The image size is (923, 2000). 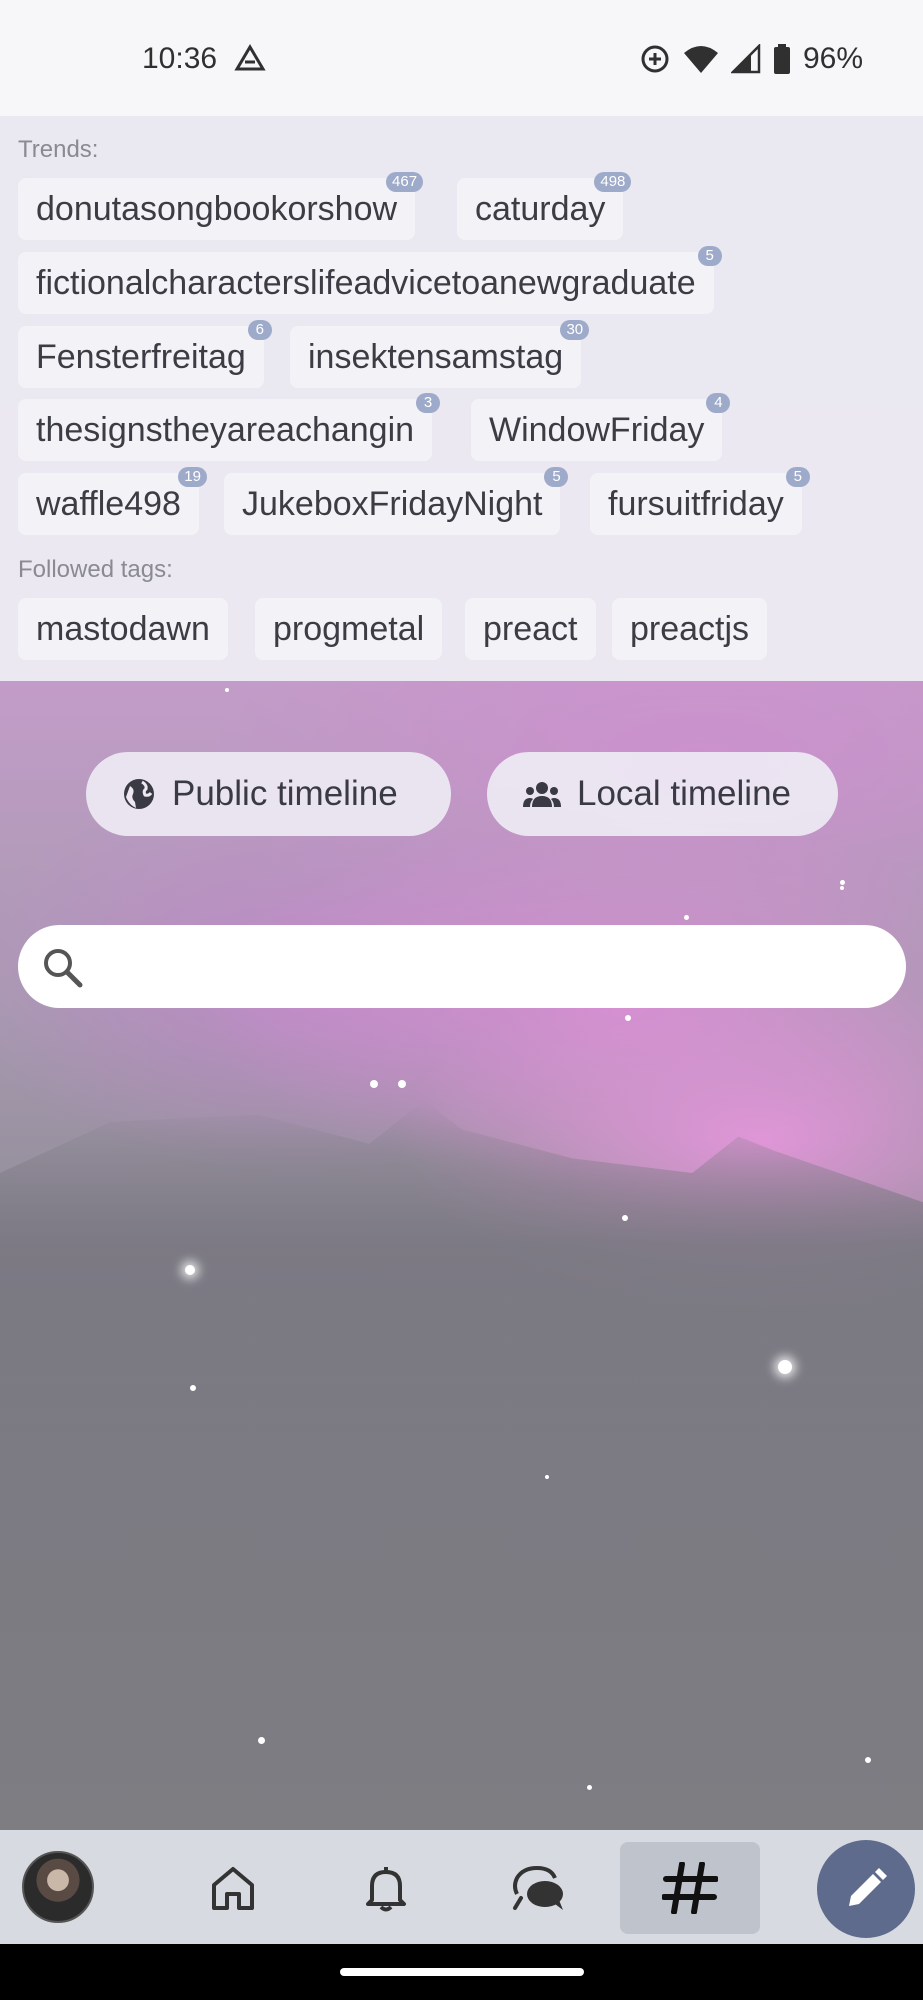 I want to click on wifi-icon, so click(x=700, y=59).